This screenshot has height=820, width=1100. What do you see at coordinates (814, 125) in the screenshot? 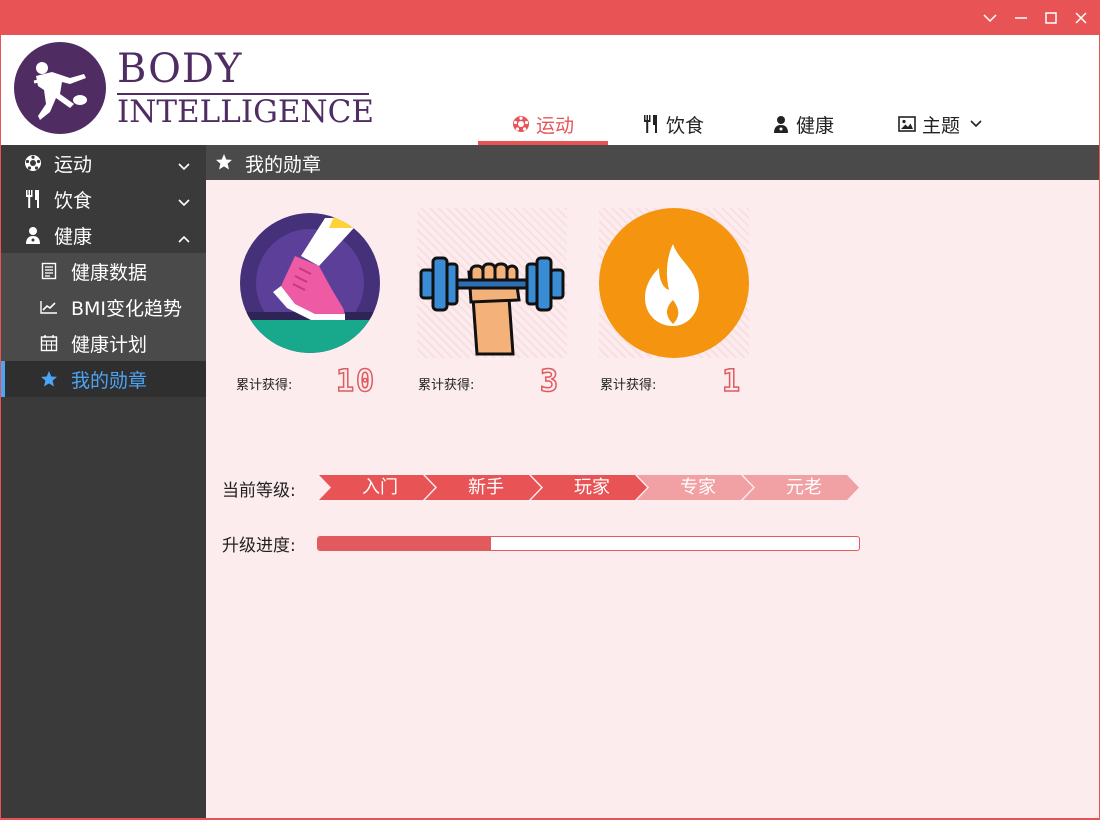
I see `nav-tab-label: 健康` at bounding box center [814, 125].